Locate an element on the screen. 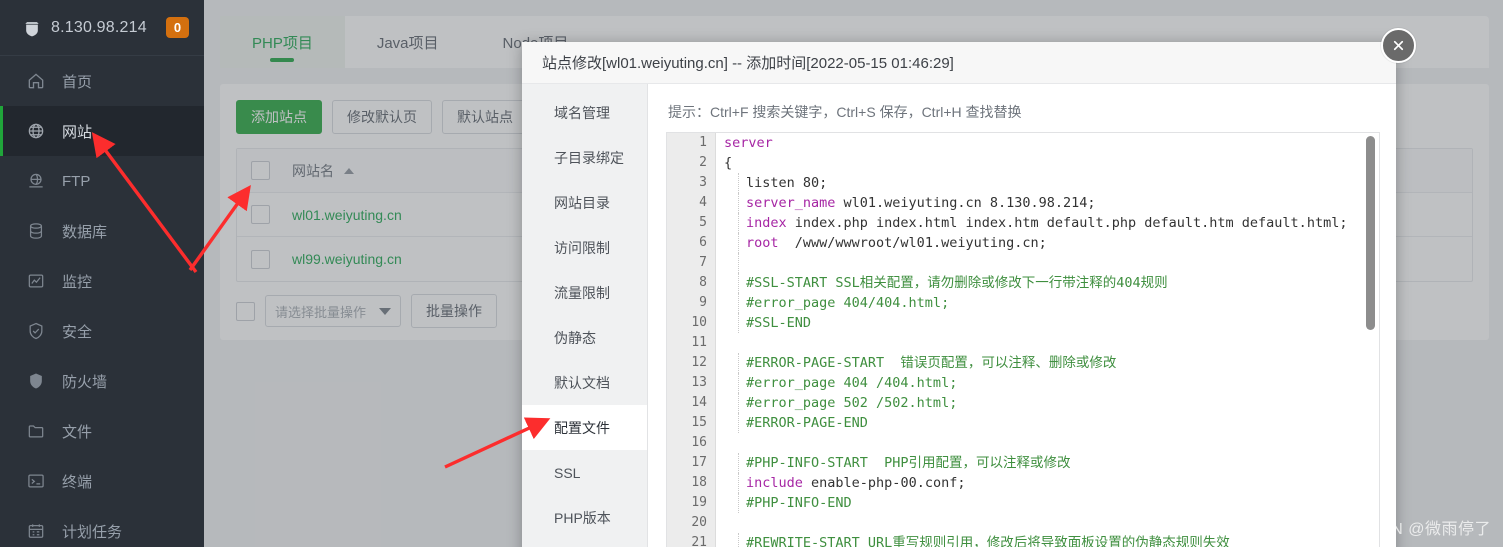 The image size is (1503, 547). sidebar-item-label: 数据库 is located at coordinates (85, 232).